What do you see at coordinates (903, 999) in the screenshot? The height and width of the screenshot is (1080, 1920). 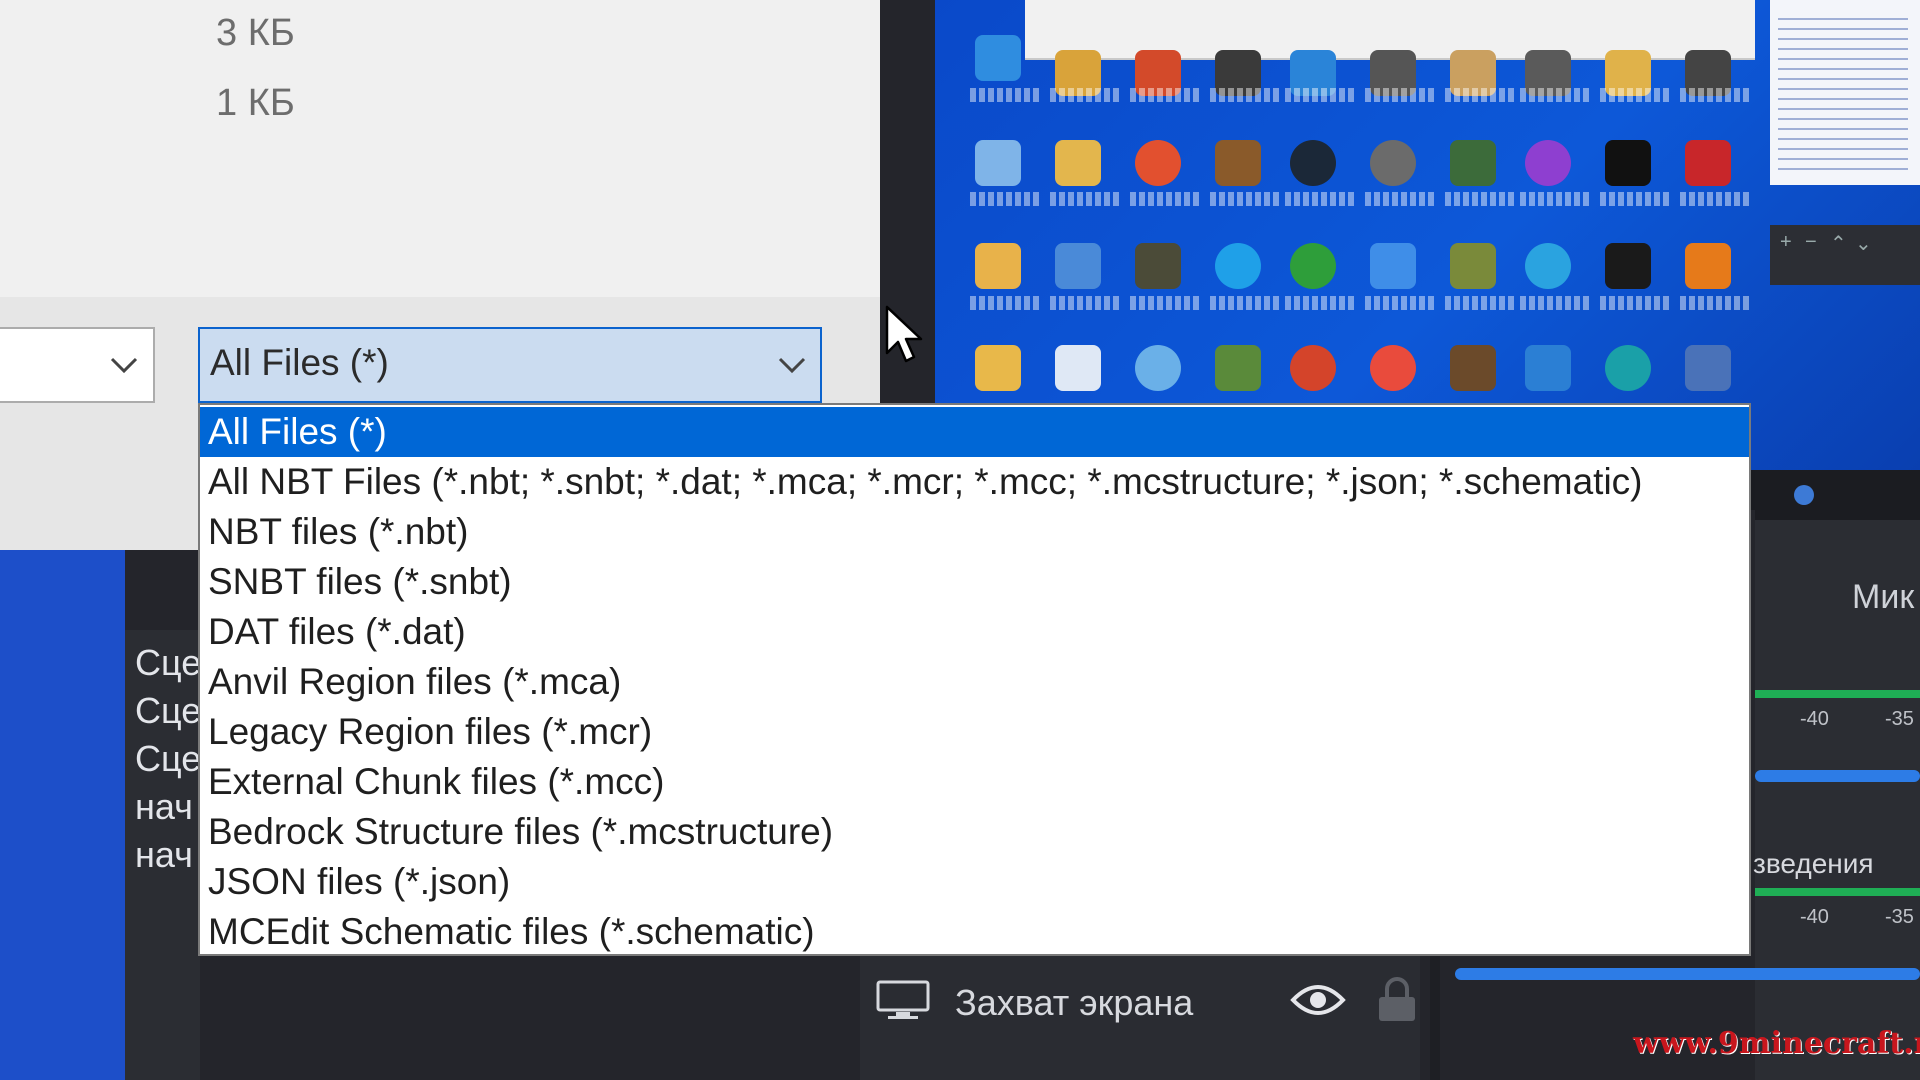 I see `monitor-icon` at bounding box center [903, 999].